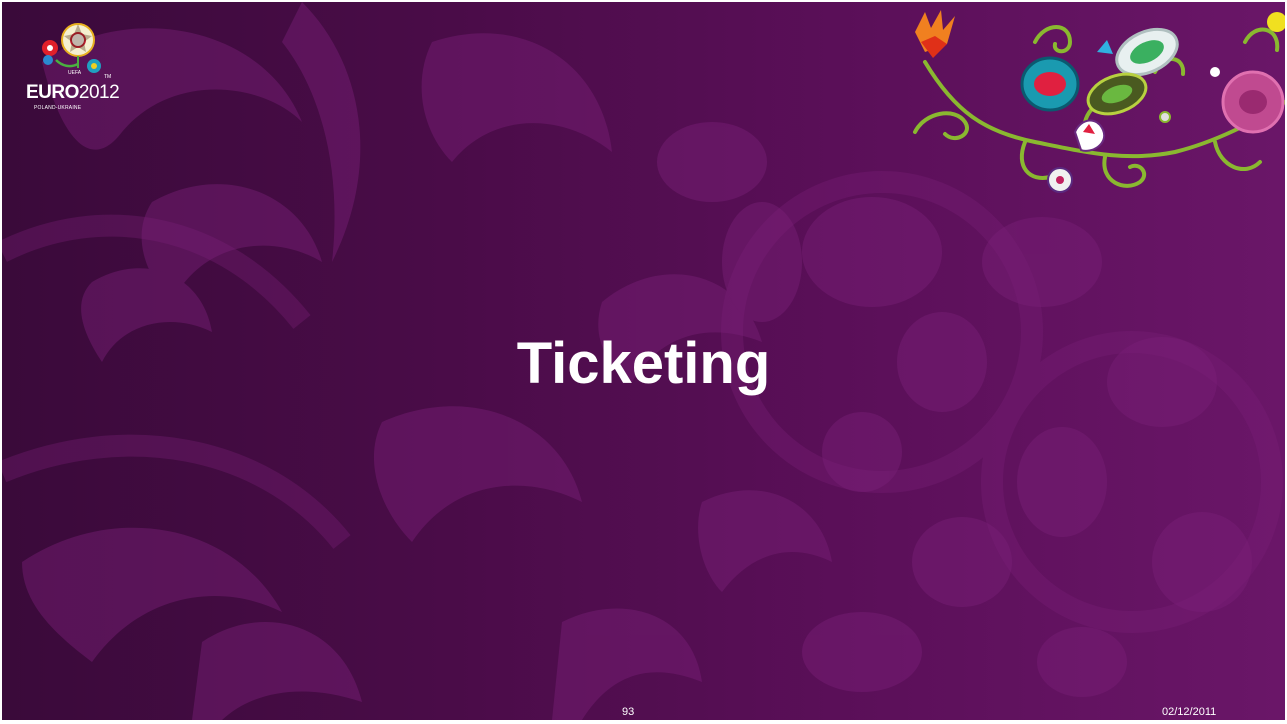 This screenshot has width=1287, height=724. Describe the element at coordinates (643, 363) in the screenshot. I see `slide-title: Ticketing` at that location.